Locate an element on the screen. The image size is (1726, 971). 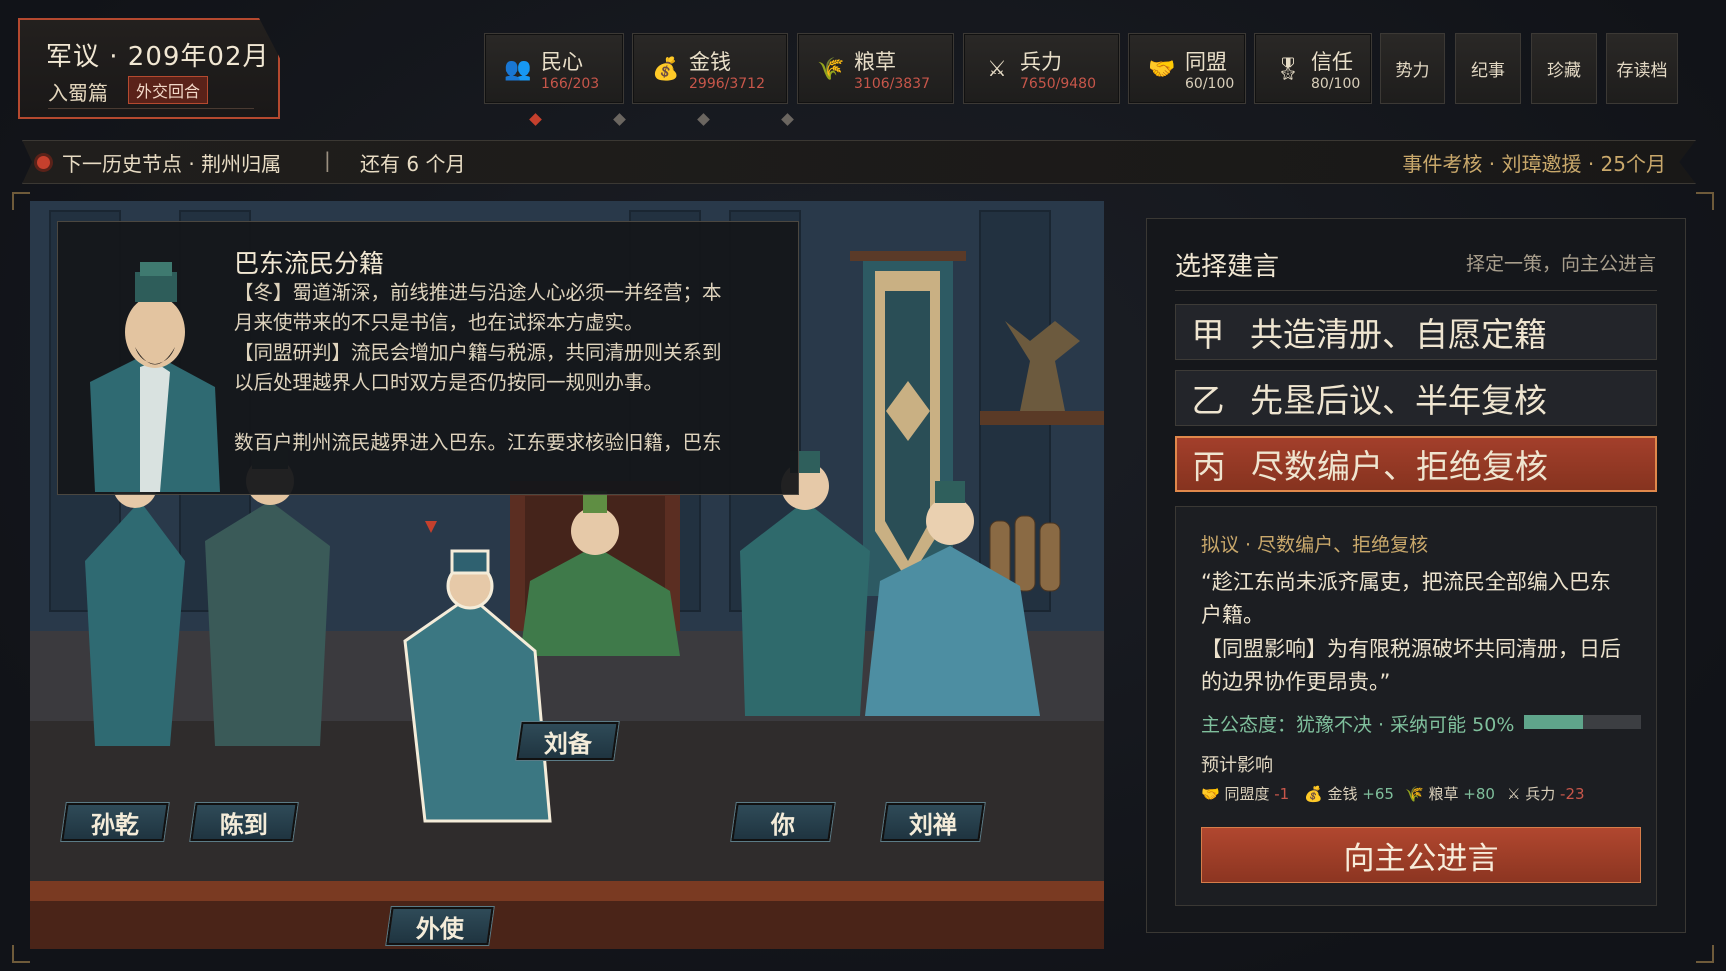
phase-badge: 外交回合 is located at coordinates (168, 90).